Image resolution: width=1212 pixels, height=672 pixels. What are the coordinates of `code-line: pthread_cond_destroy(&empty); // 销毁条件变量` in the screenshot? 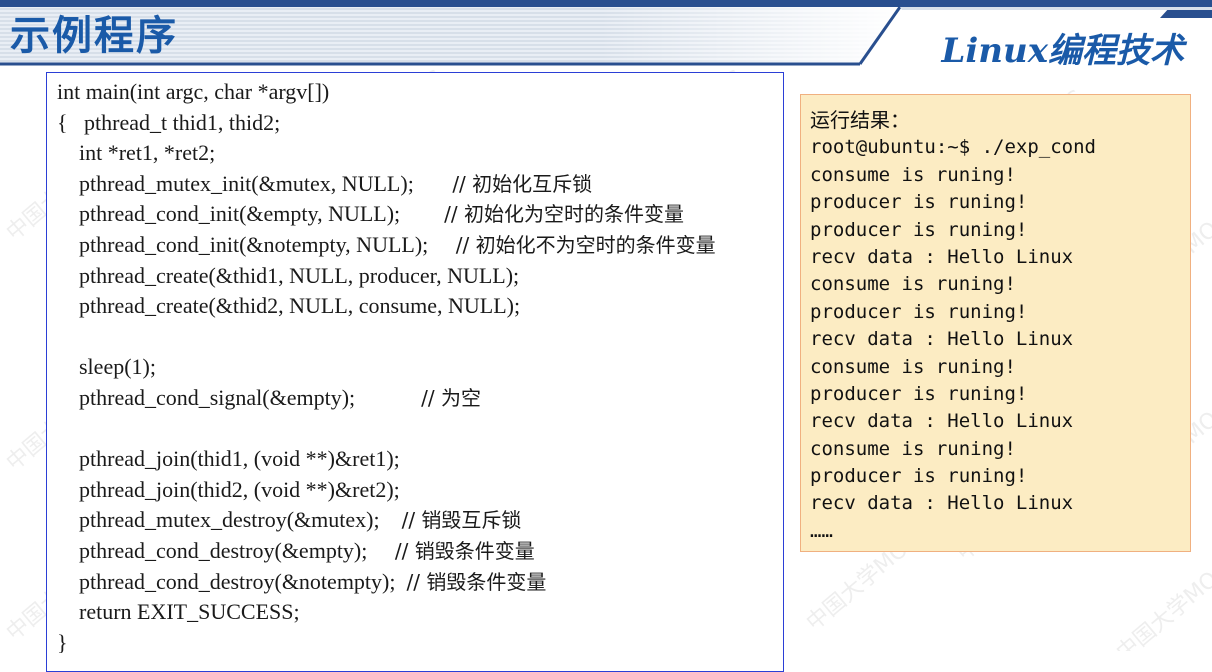 It's located at (386, 551).